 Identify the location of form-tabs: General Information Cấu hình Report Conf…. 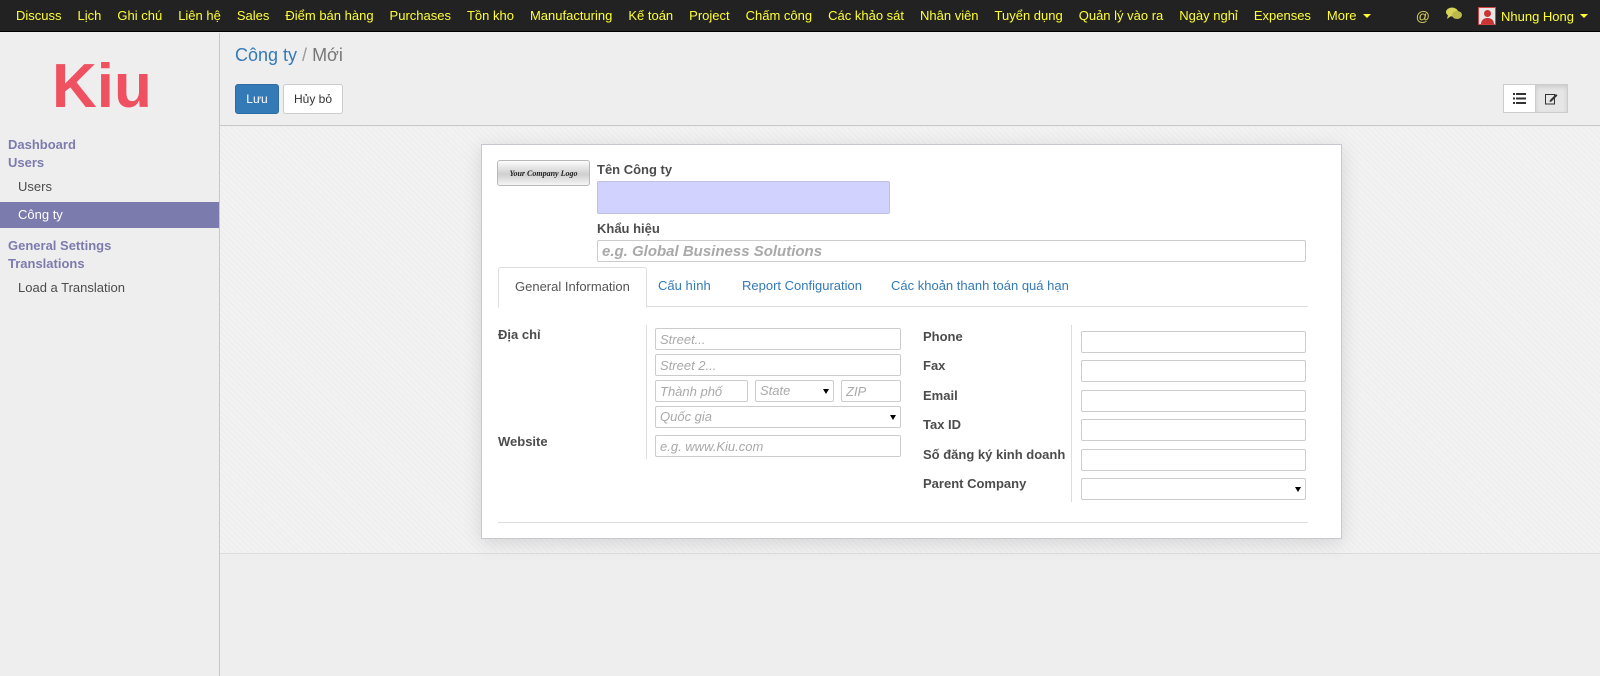
(903, 287).